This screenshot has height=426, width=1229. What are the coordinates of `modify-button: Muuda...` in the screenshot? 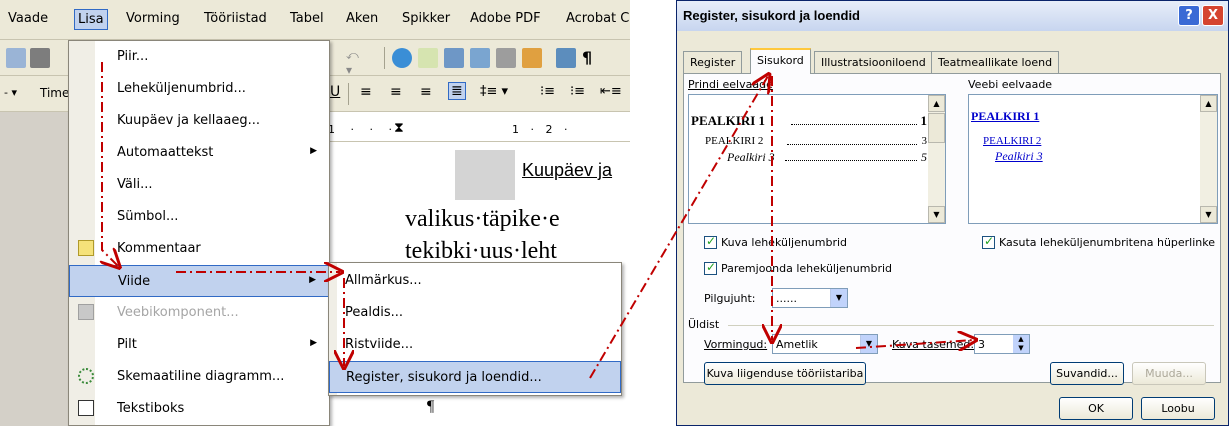 It's located at (1169, 373).